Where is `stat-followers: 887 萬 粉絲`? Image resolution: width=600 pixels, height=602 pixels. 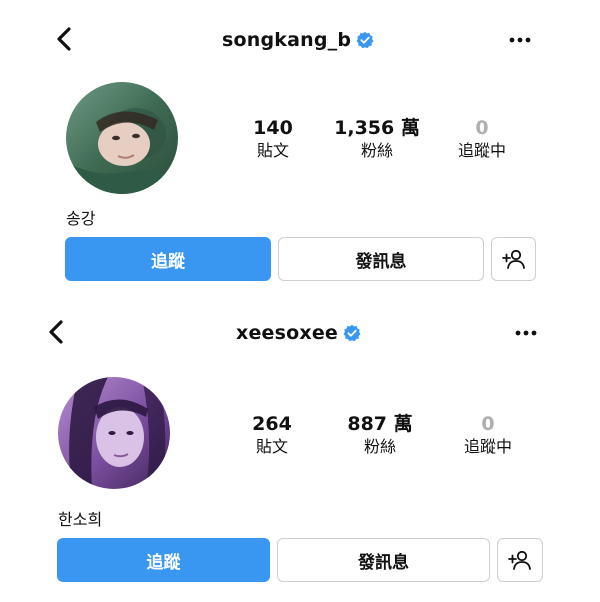 stat-followers: 887 萬 粉絲 is located at coordinates (380, 435).